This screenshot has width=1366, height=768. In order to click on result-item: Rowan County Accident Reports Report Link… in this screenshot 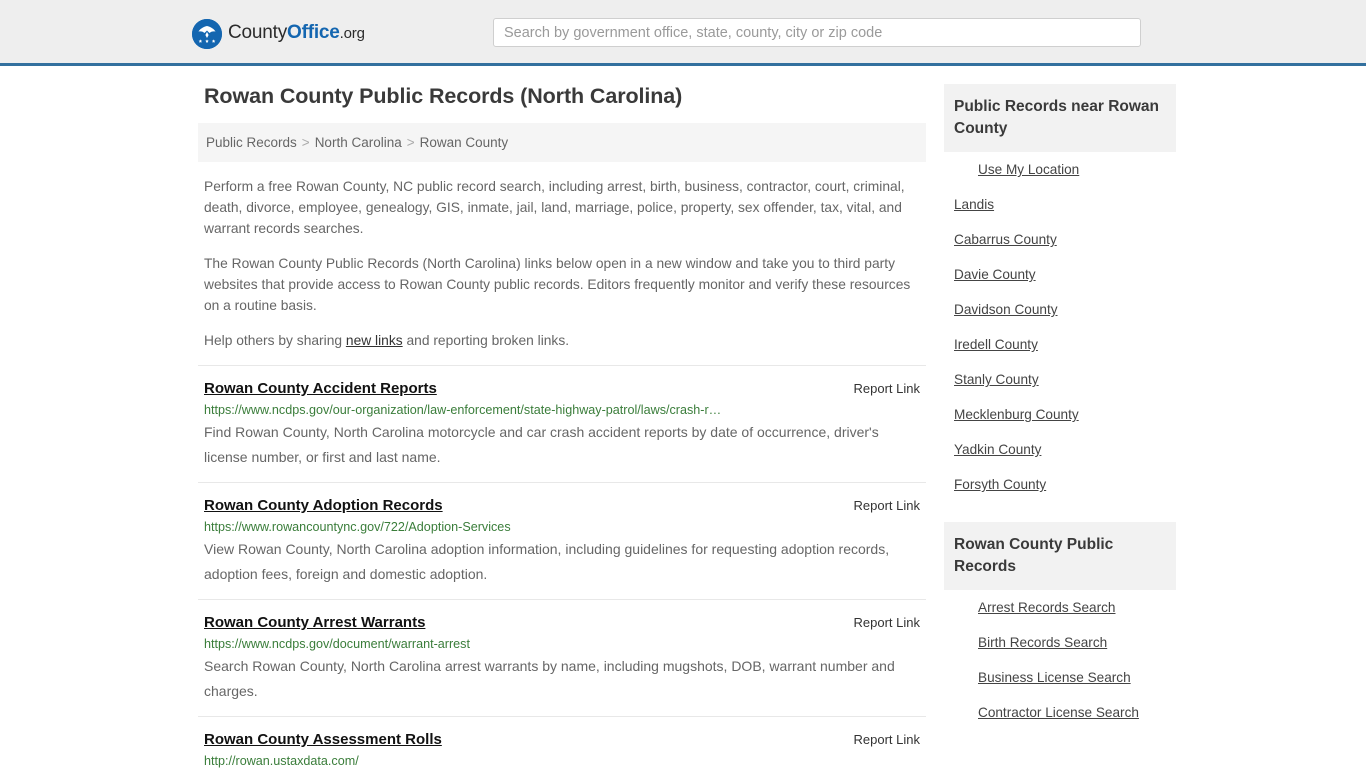, I will do `click(562, 423)`.